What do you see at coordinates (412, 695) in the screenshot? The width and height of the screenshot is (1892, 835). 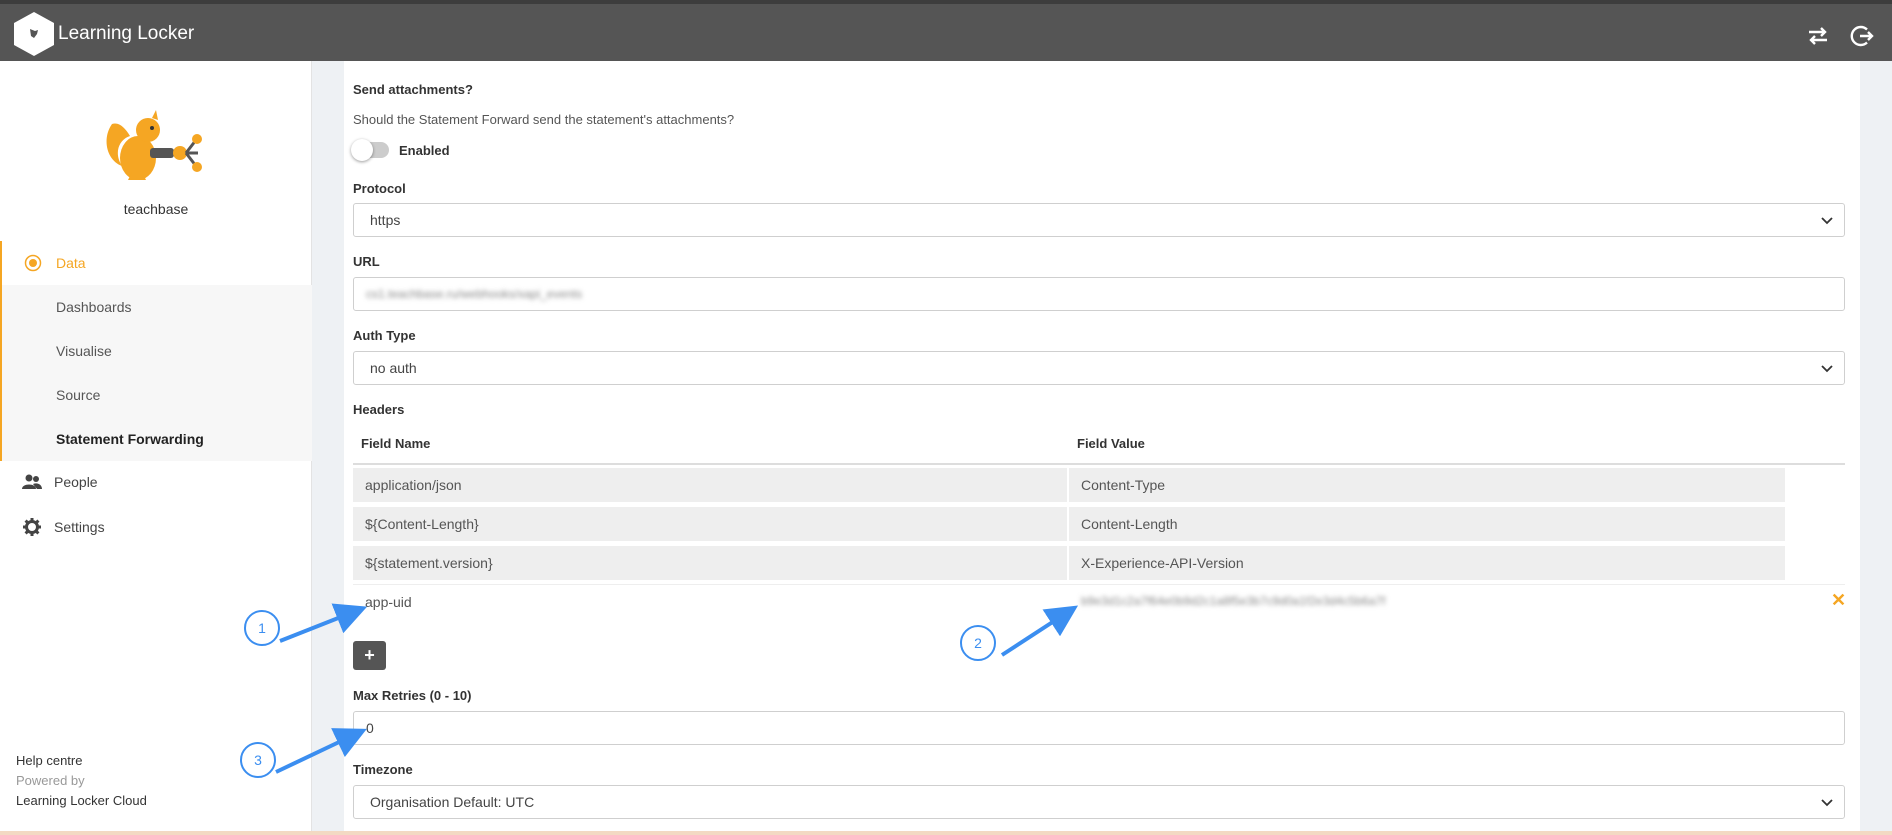 I see `max-retries-label: Max Retries (0 - 10)` at bounding box center [412, 695].